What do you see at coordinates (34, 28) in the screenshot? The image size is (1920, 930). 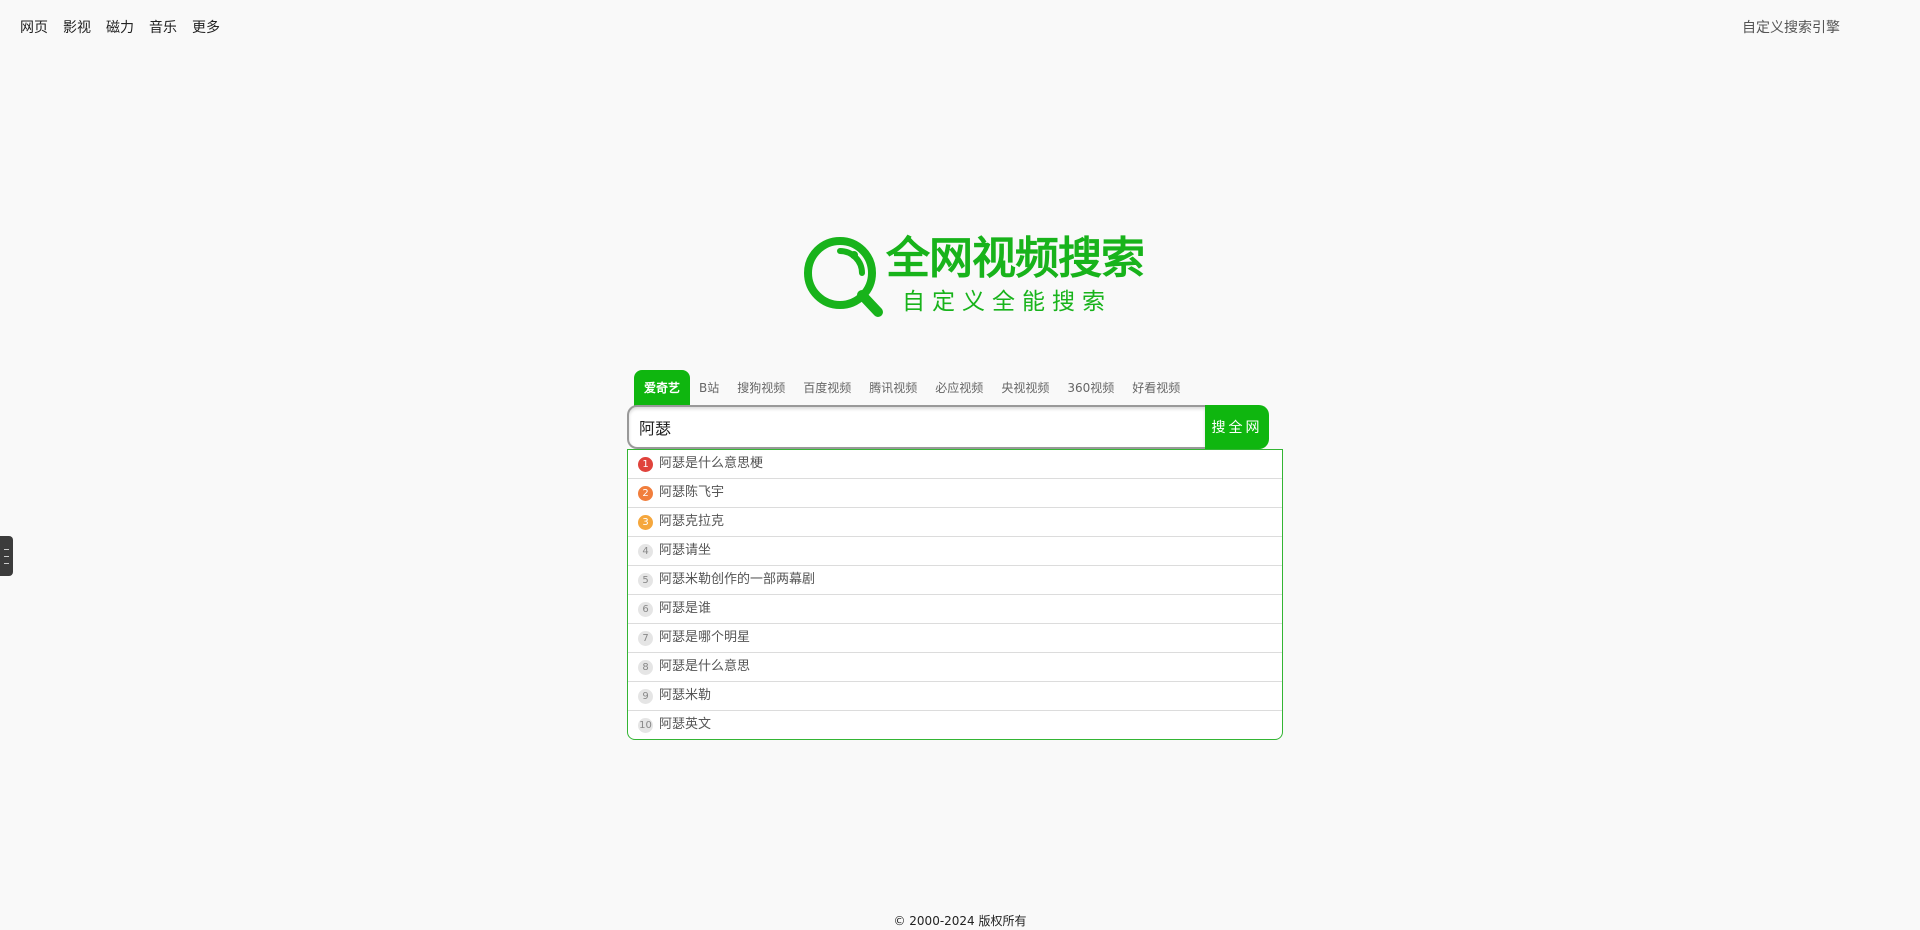 I see `nav-item-web: 网页` at bounding box center [34, 28].